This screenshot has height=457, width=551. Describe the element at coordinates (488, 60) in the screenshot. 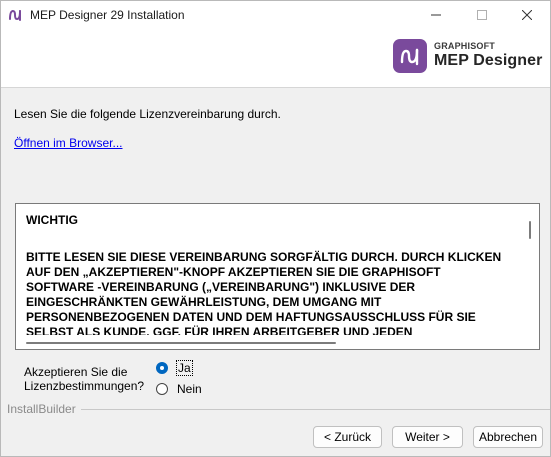

I see `brand-product: MEP Designer` at that location.